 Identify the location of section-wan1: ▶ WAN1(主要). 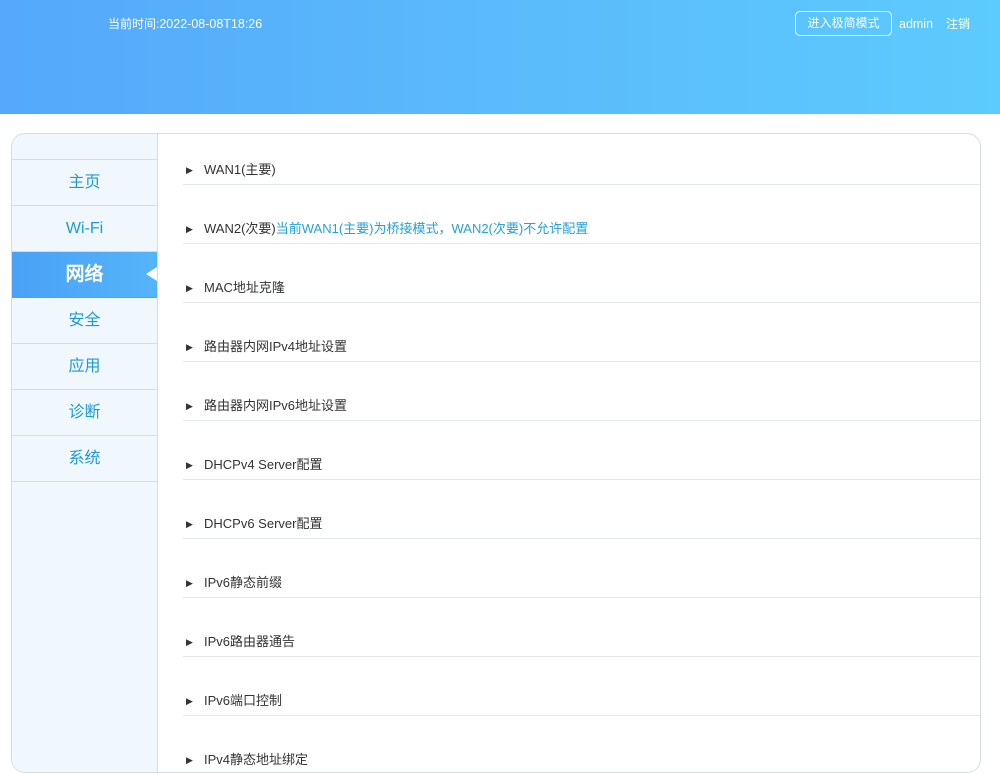
(581, 159).